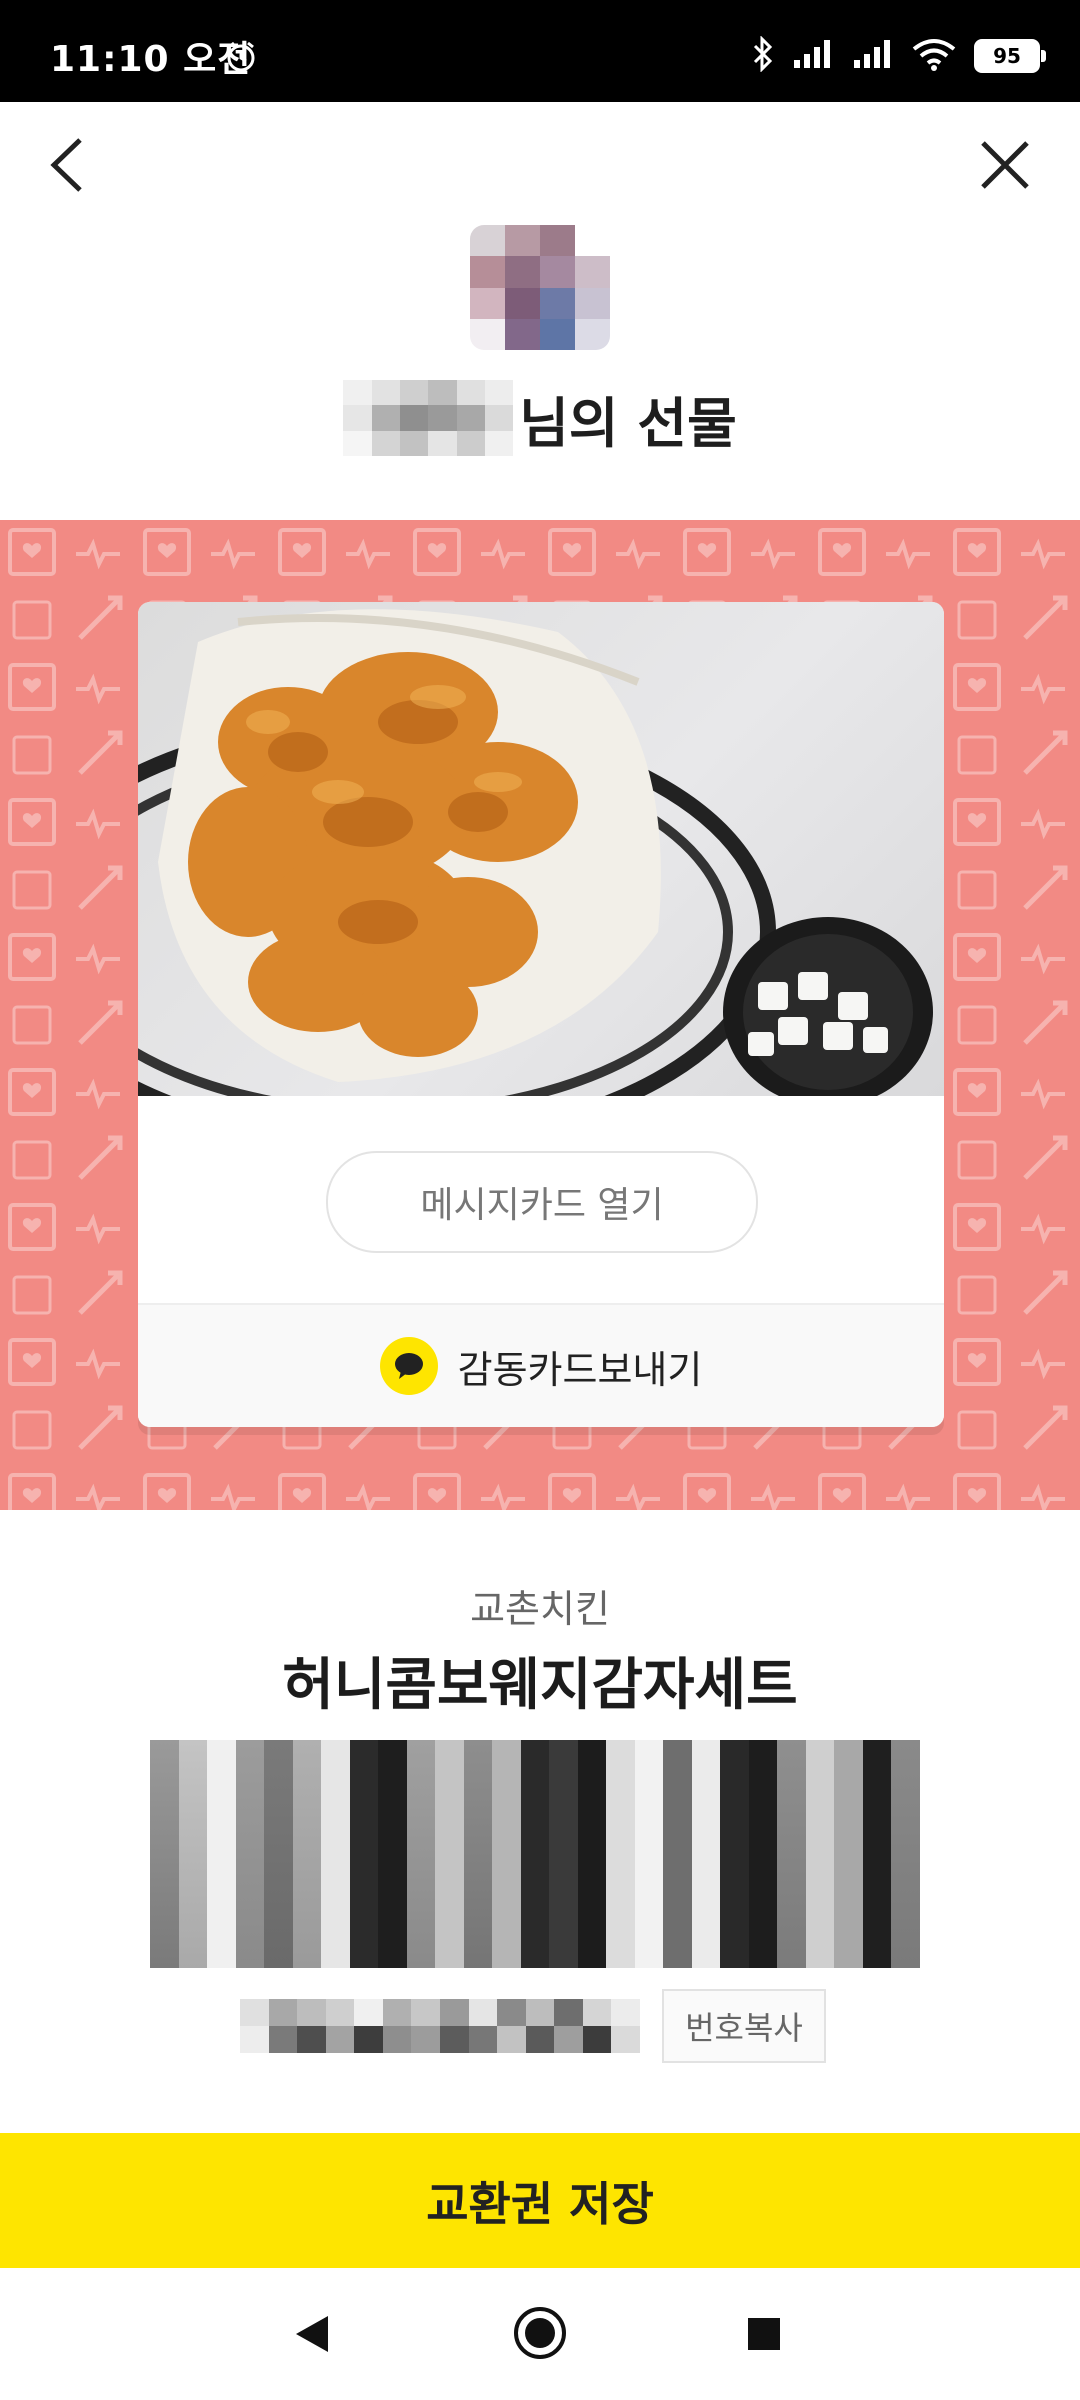  I want to click on status-bar: 11:10 오전 95, so click(540, 51).